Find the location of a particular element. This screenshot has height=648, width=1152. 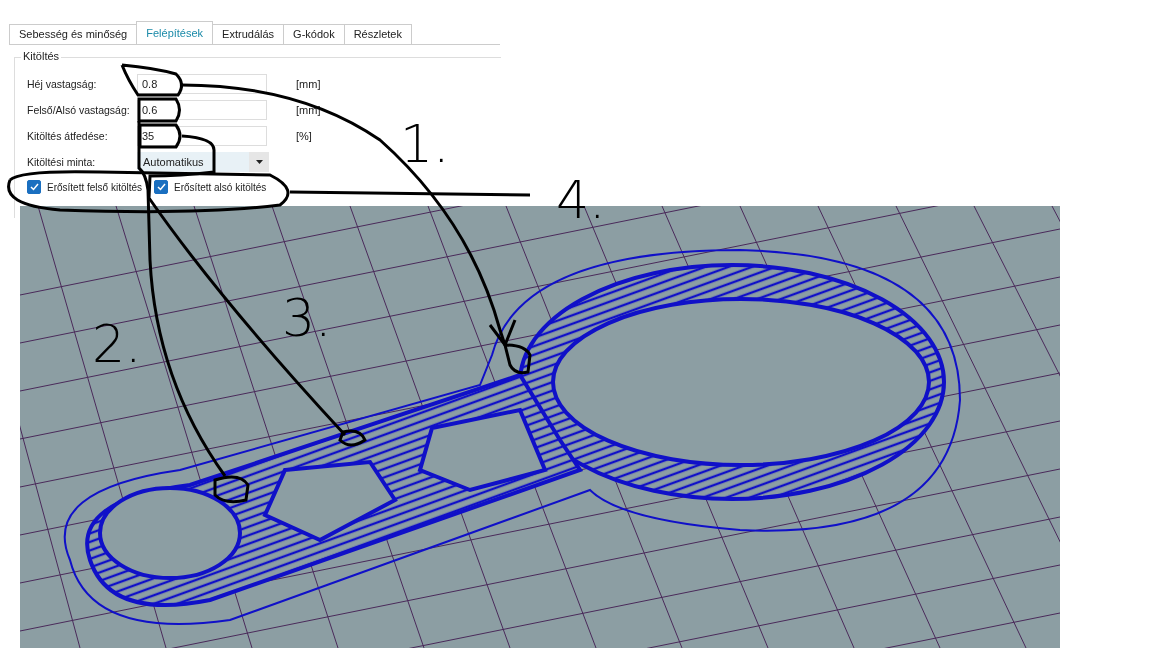

annotation-number: 1. is located at coordinates (425, 144).